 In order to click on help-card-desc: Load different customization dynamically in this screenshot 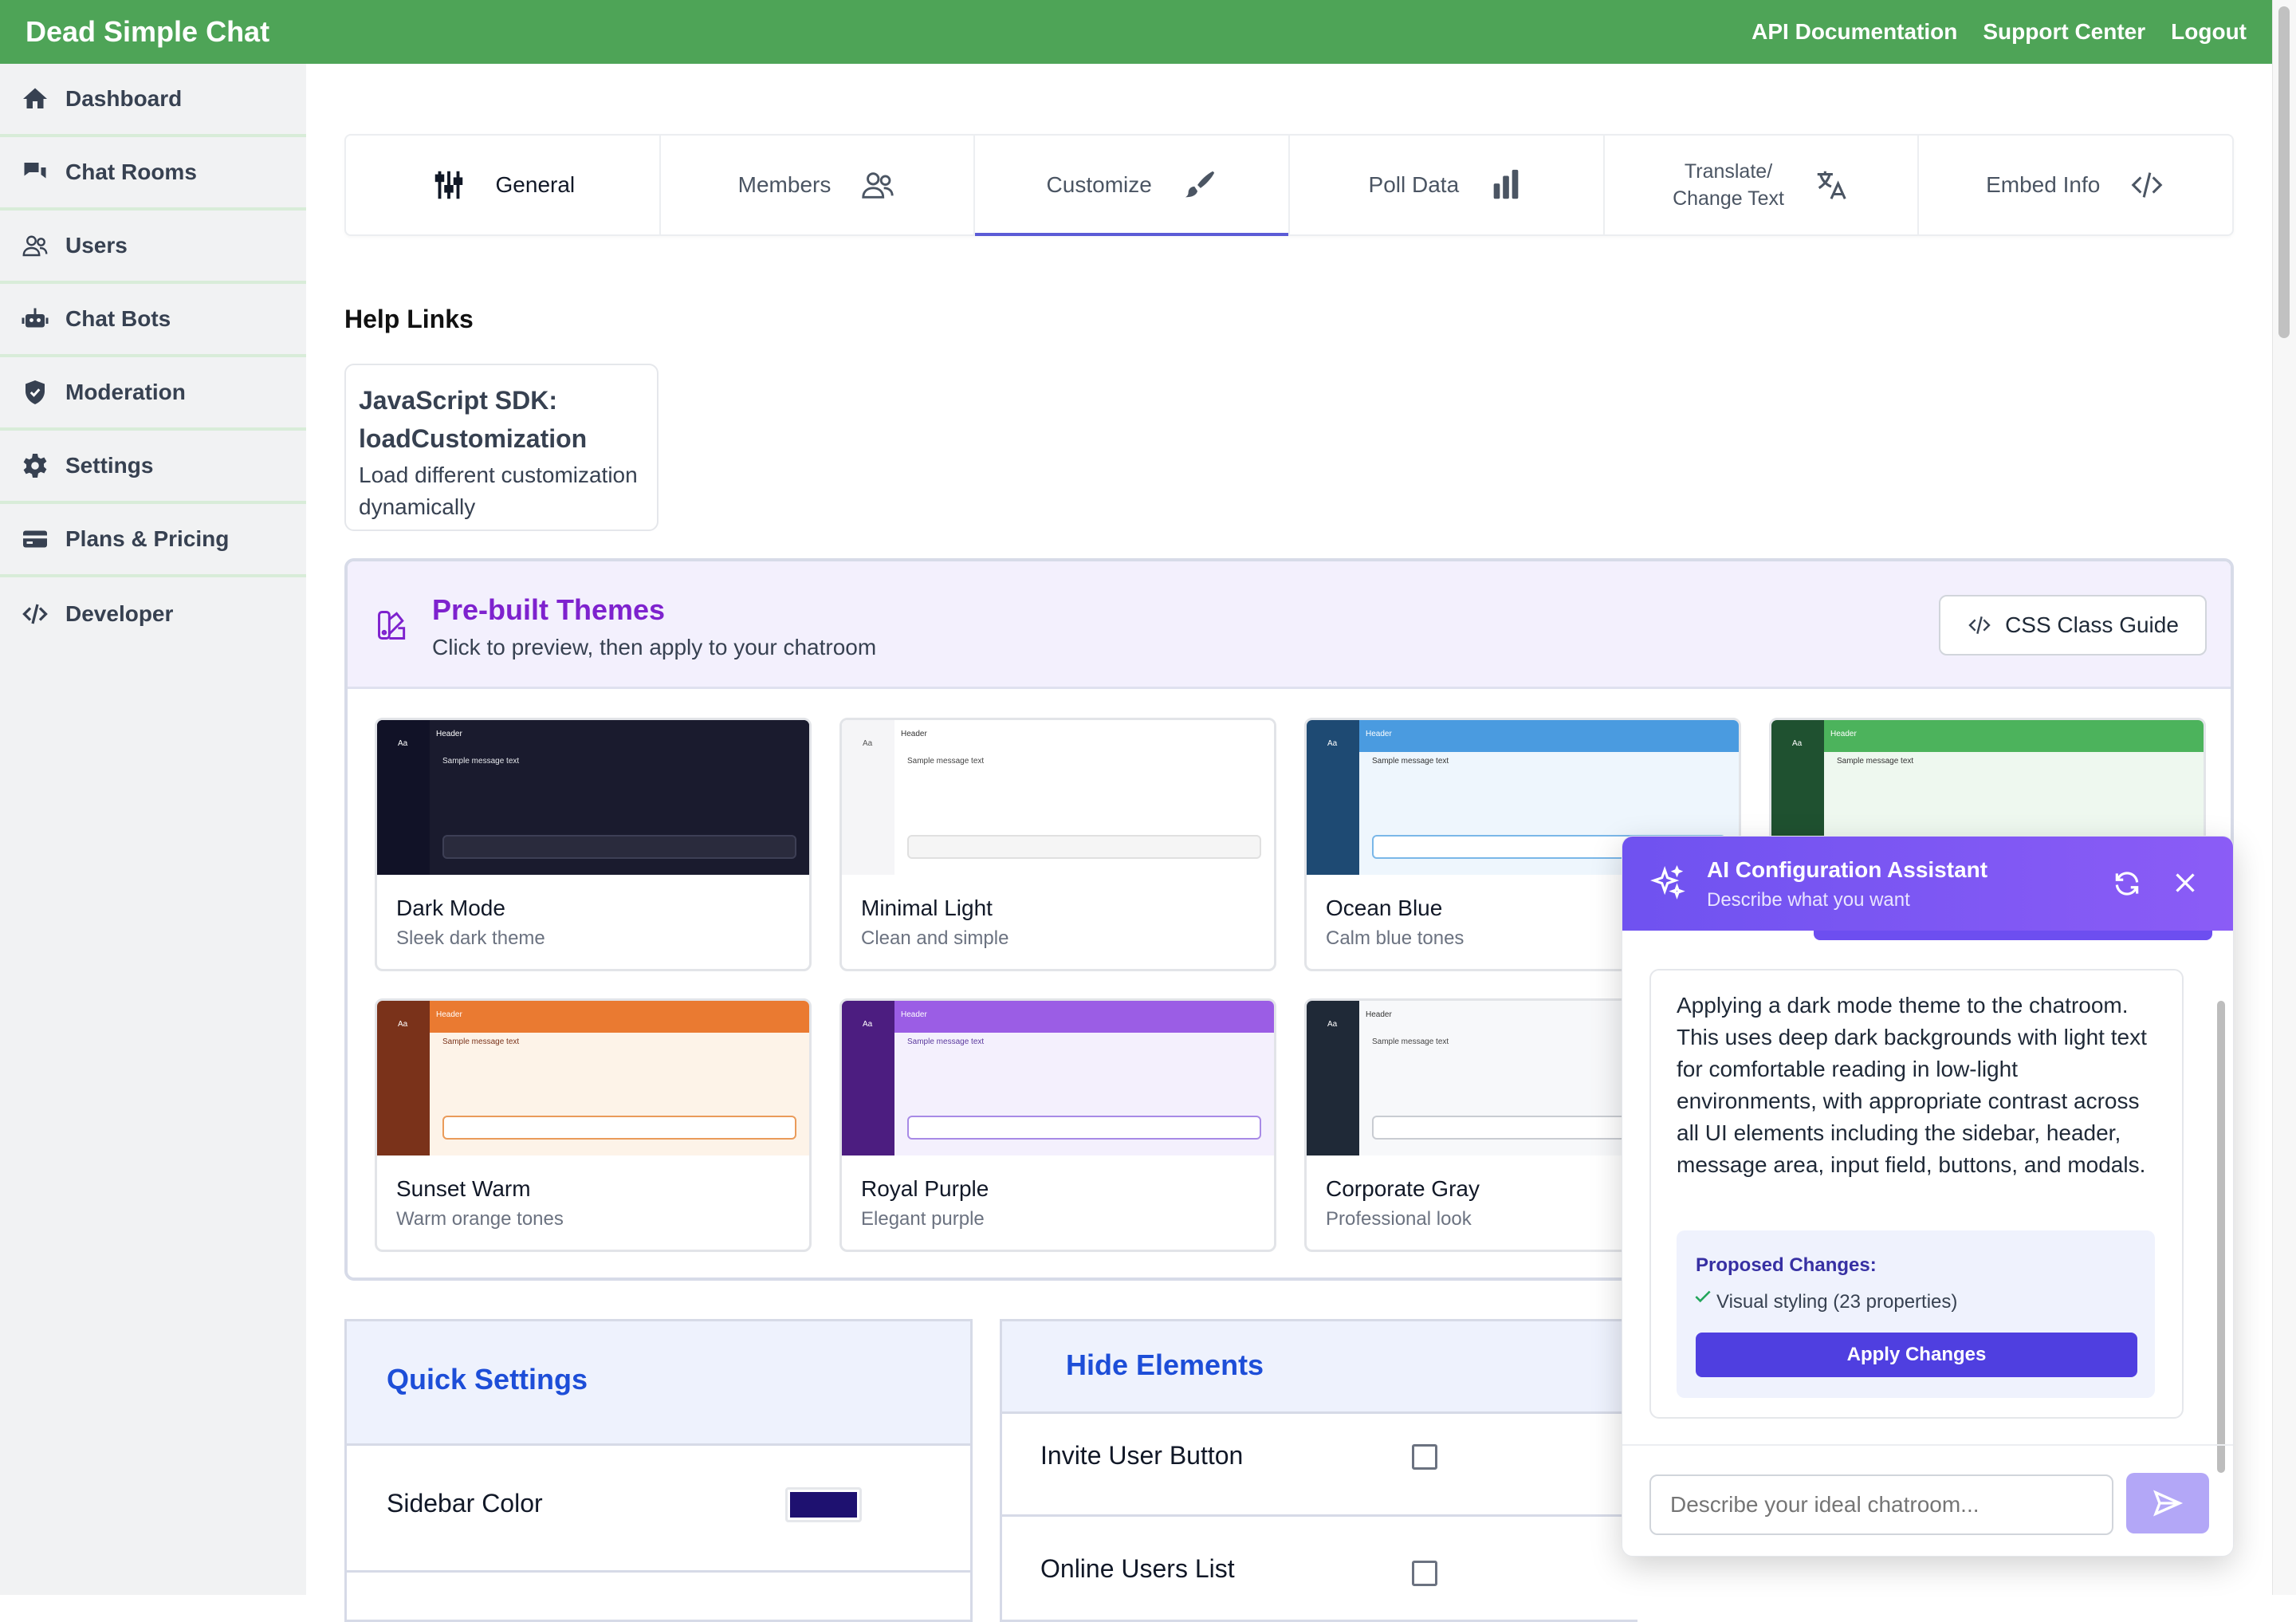, I will do `click(498, 491)`.